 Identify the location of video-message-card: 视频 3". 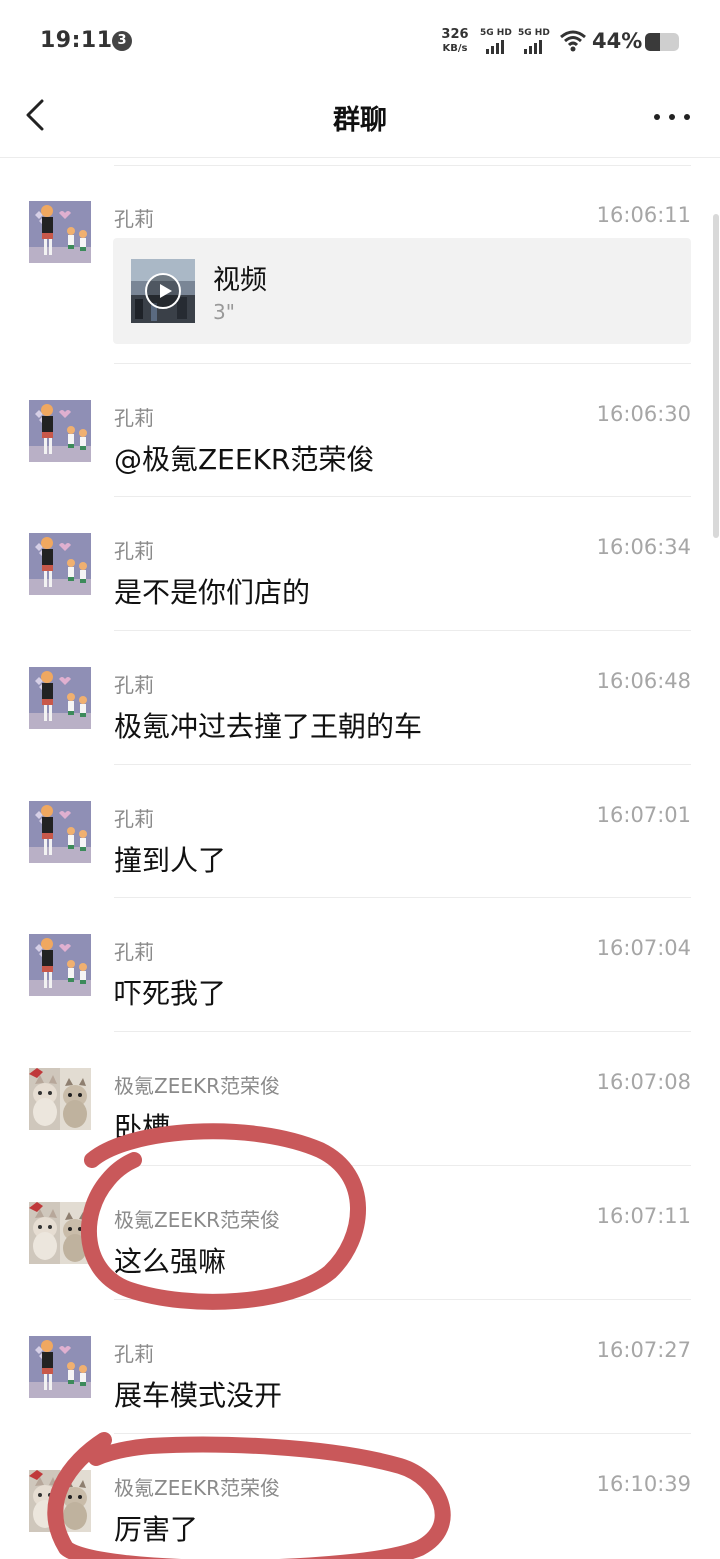
(402, 291).